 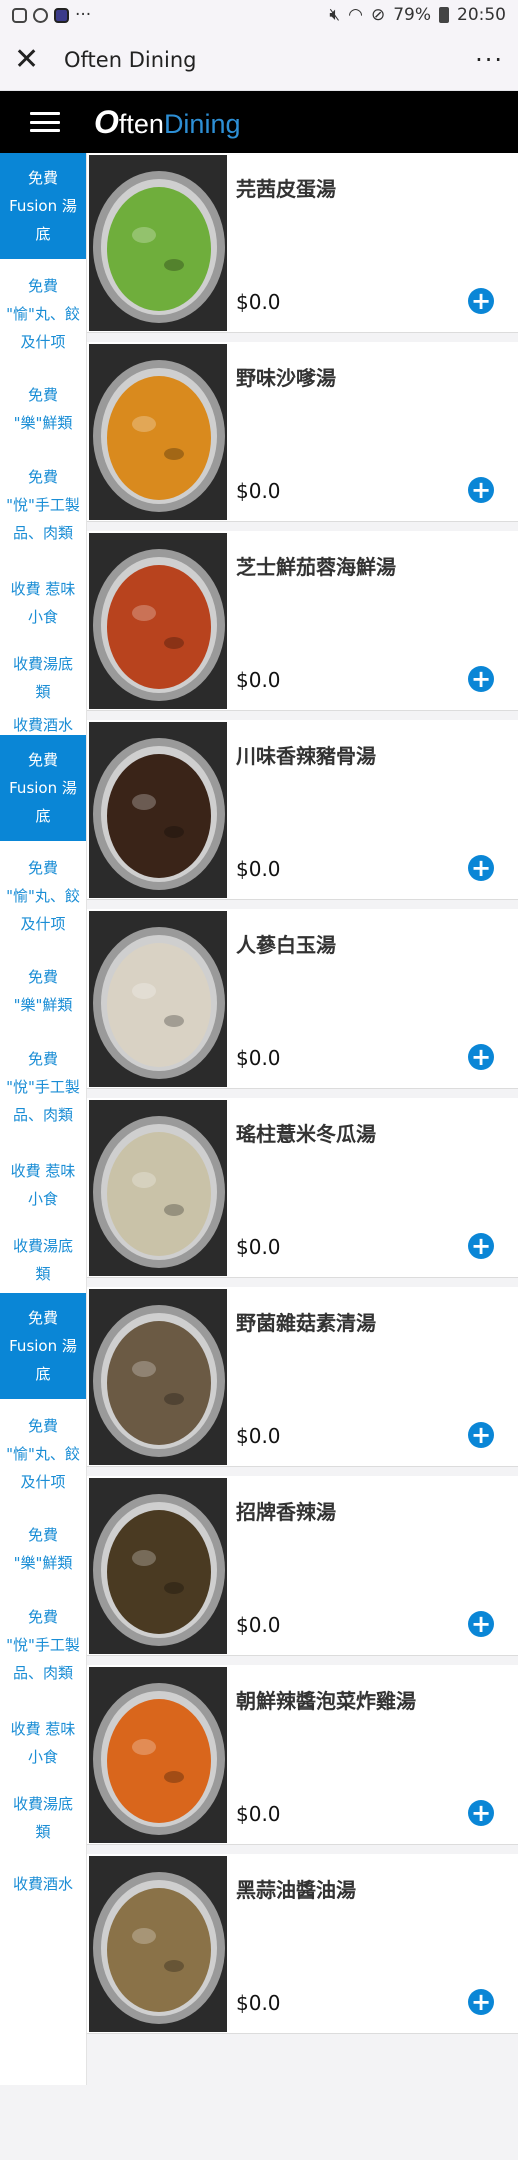 I want to click on app-title: Often Dining, so click(x=130, y=60).